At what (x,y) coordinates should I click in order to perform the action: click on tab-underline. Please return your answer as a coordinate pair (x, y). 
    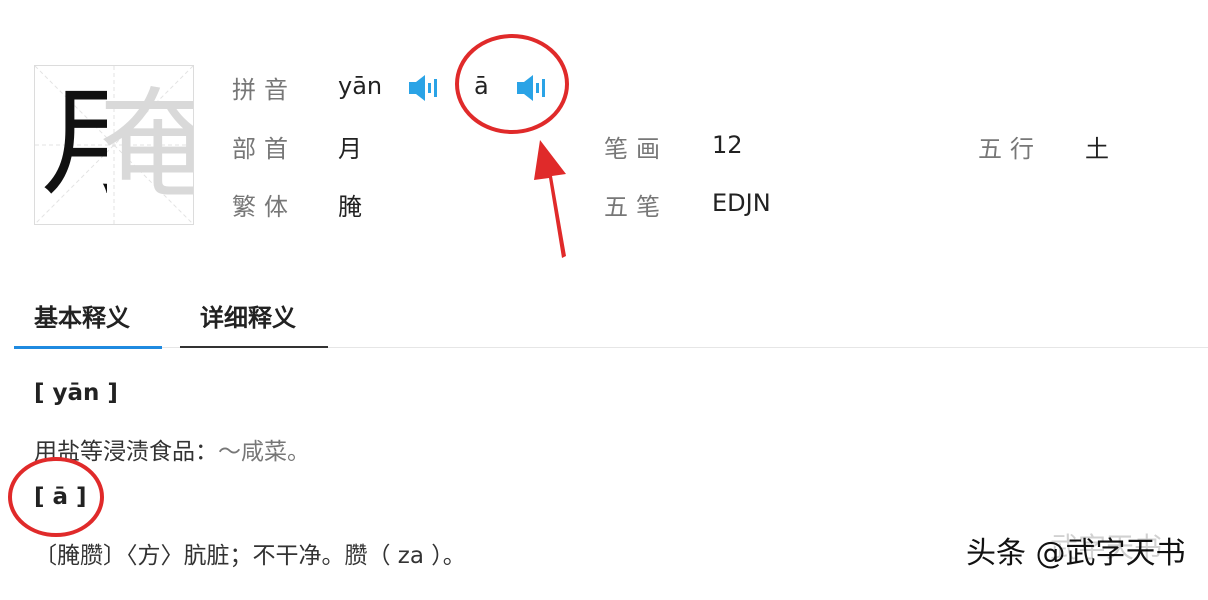
    Looking at the image, I should click on (254, 347).